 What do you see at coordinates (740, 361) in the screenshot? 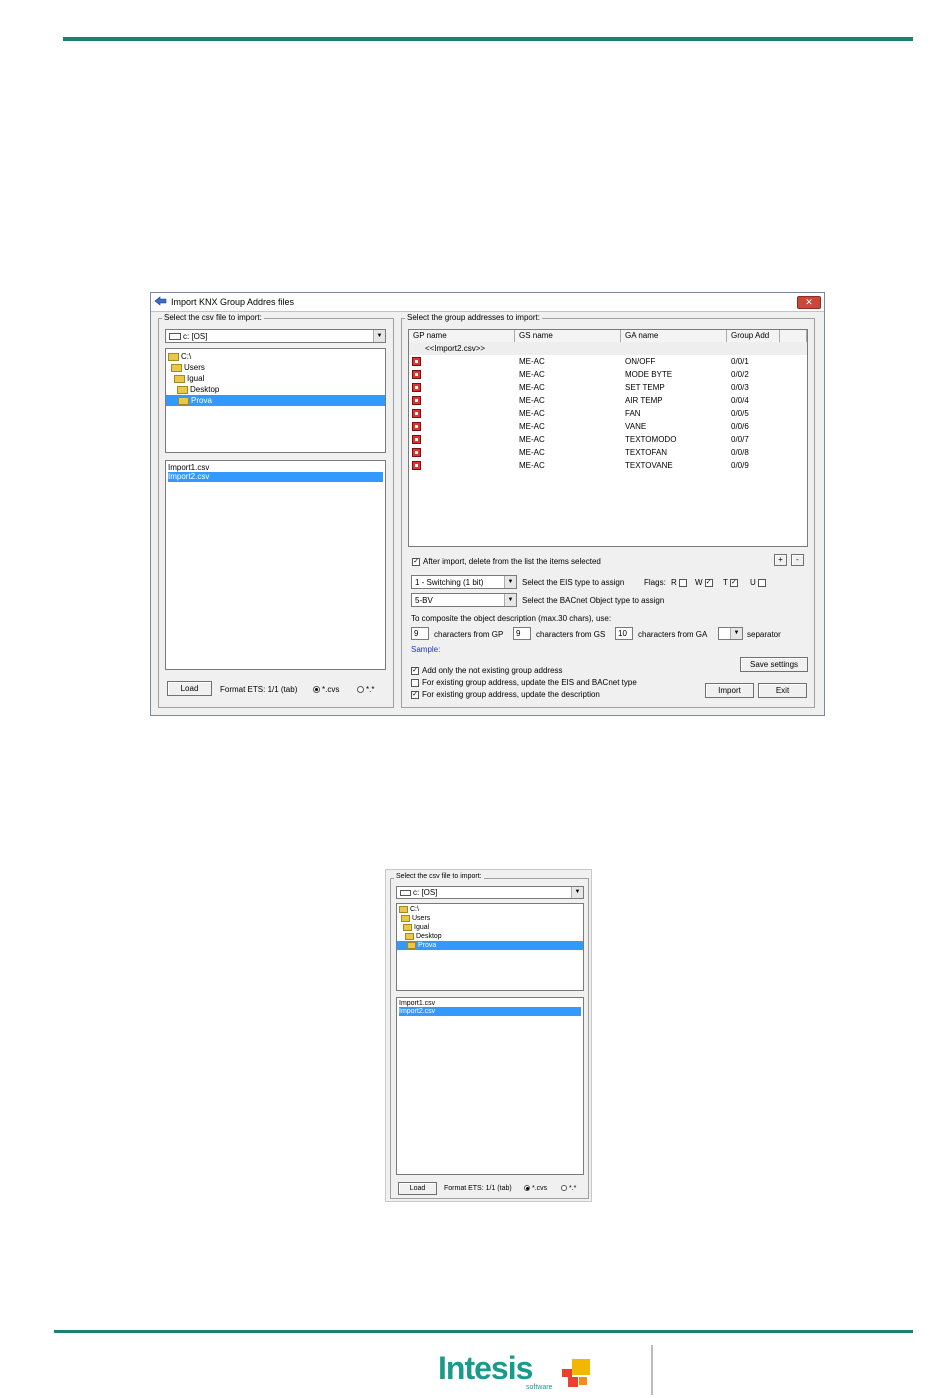
I see `cell-addr: 0/0/1` at bounding box center [740, 361].